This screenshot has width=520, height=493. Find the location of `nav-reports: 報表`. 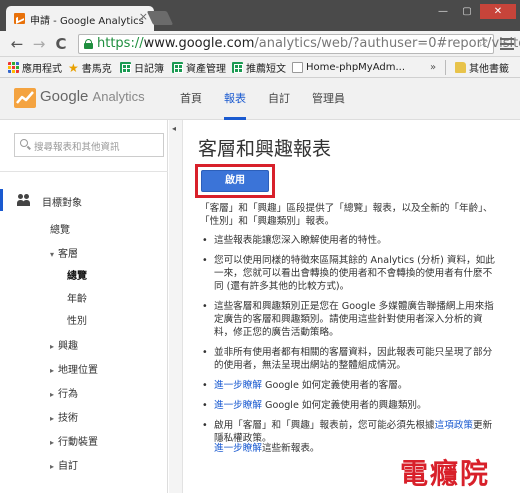

nav-reports: 報表 is located at coordinates (235, 99).